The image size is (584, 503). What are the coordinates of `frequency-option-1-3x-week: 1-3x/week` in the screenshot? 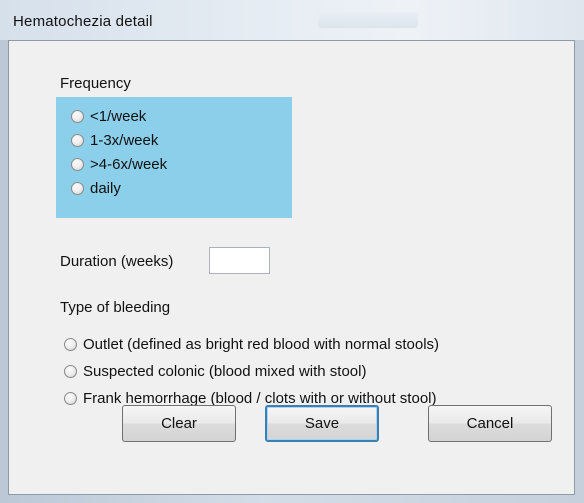 It's located at (114, 140).